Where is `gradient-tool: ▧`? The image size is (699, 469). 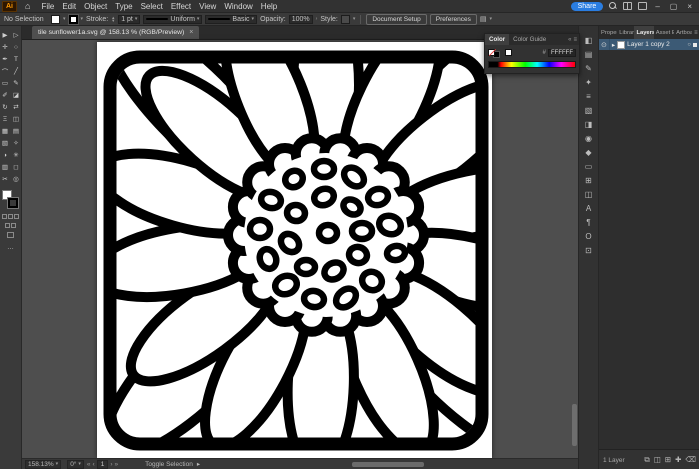
gradient-tool: ▧ is located at coordinates (5, 143).